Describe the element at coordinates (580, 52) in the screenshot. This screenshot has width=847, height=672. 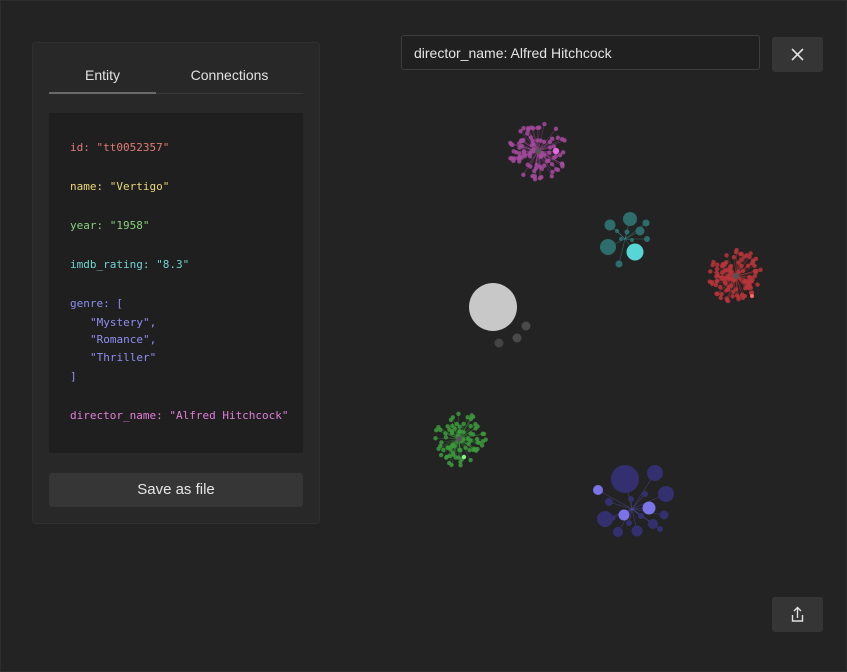
I see `search-input` at that location.